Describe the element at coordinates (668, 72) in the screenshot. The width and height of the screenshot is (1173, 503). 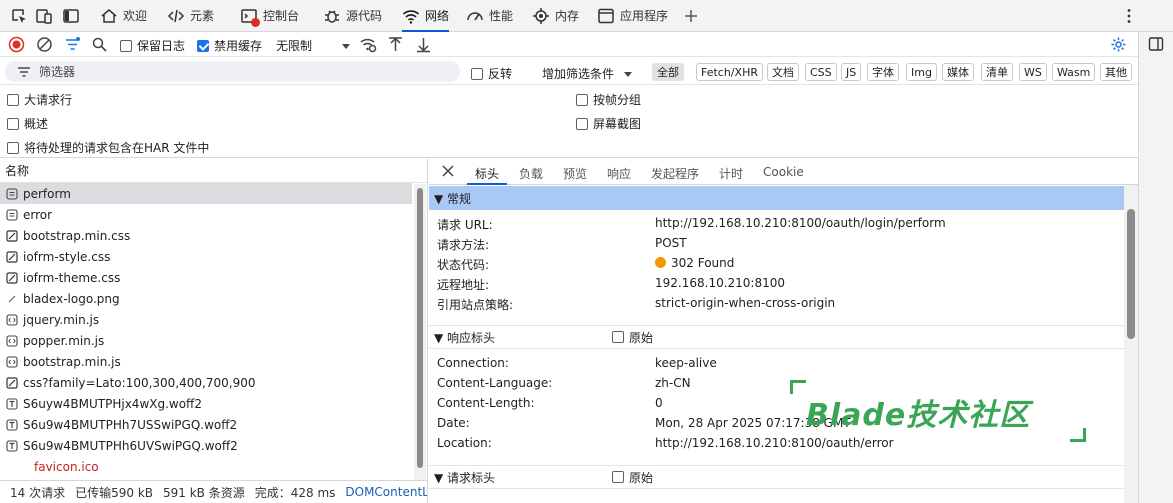
I see `filter-type-all: 全部` at that location.